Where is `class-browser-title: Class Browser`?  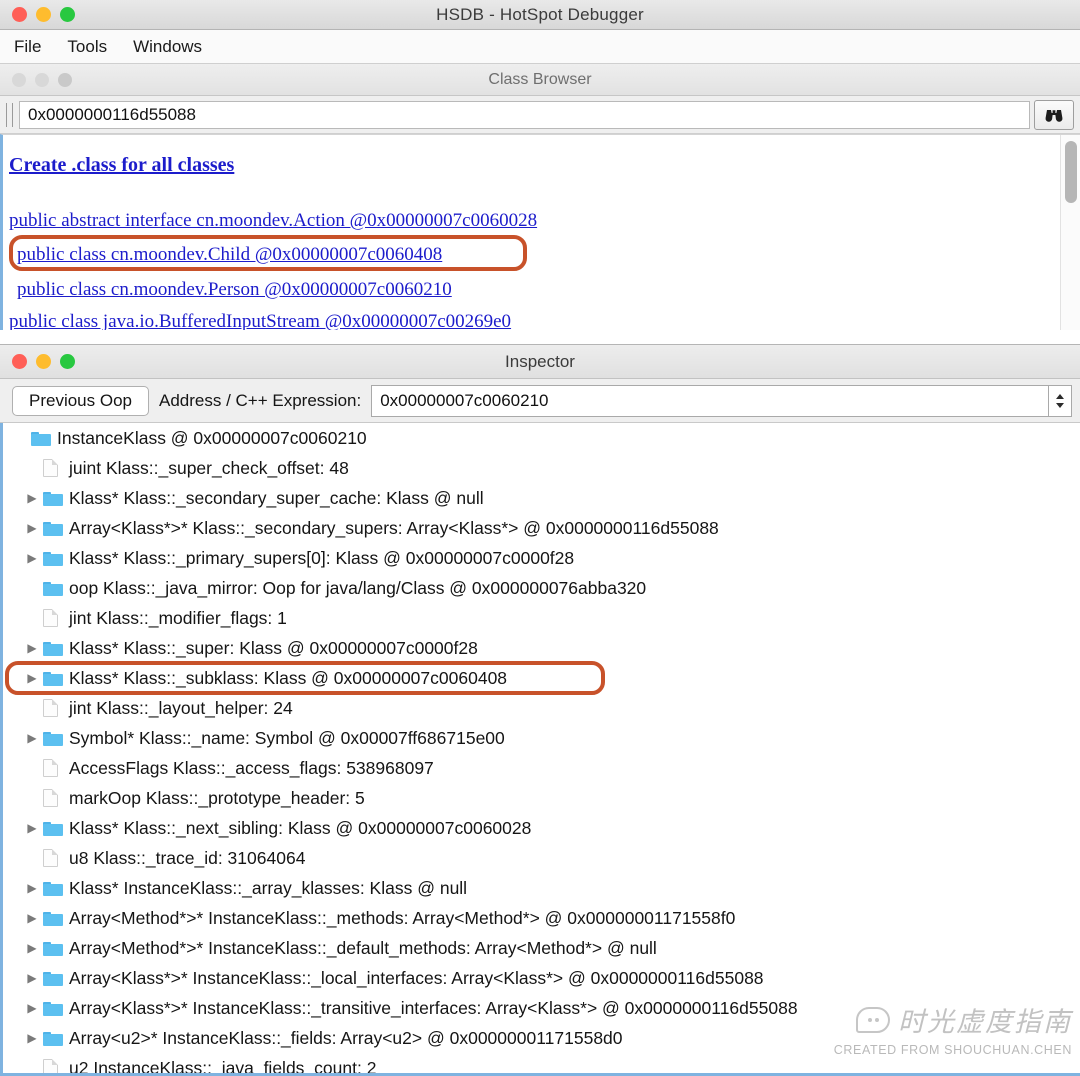
class-browser-title: Class Browser is located at coordinates (540, 79).